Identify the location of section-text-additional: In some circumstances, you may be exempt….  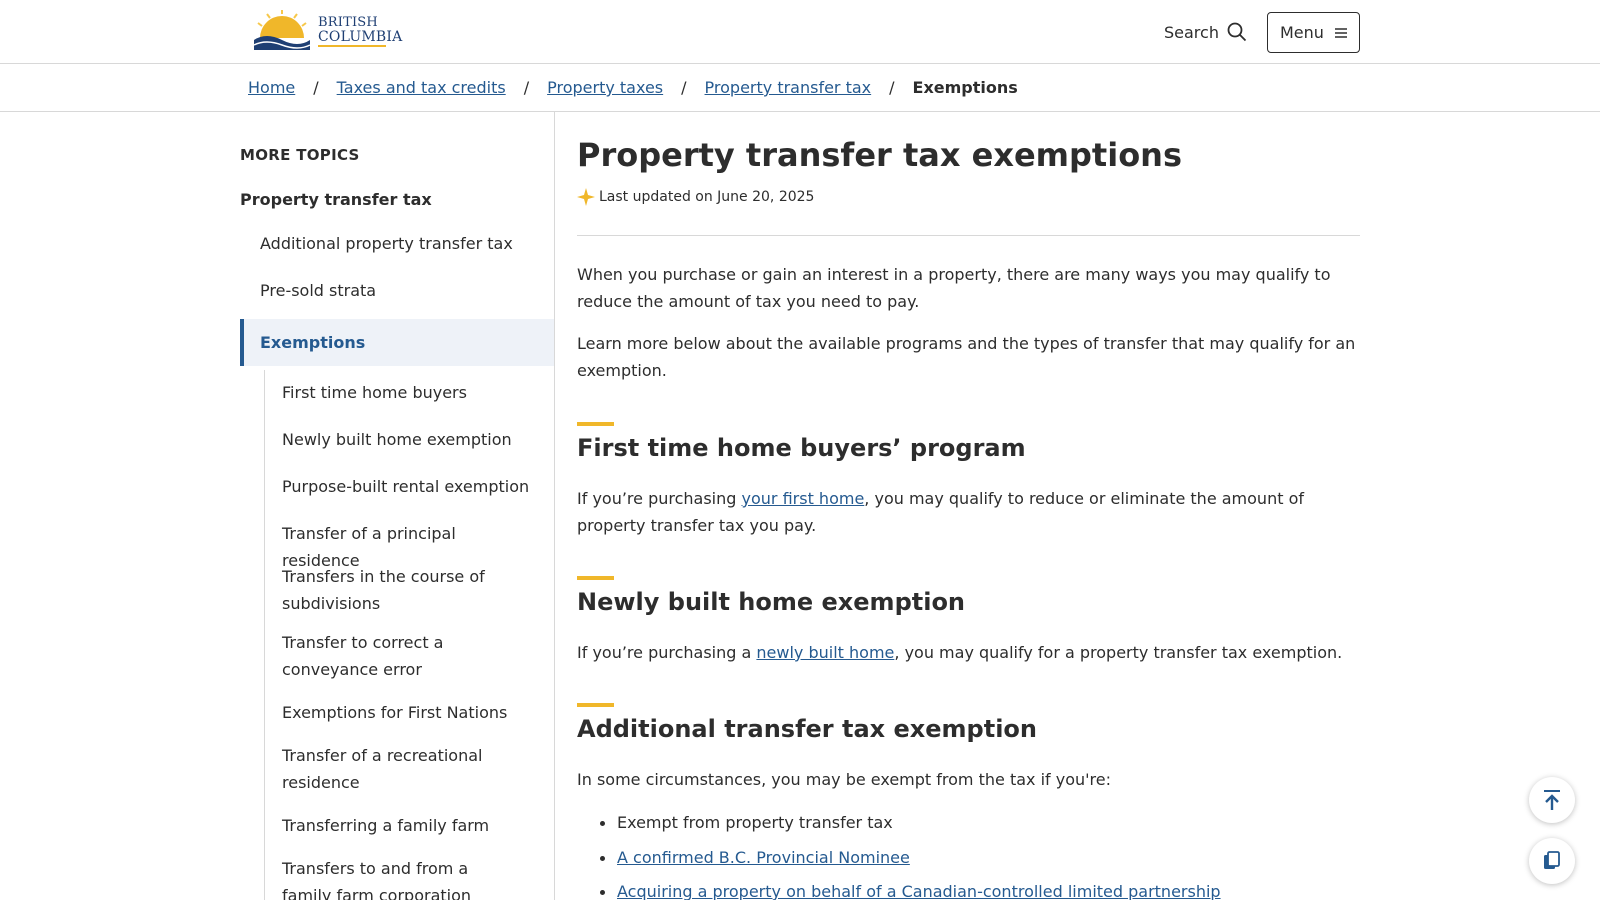
(844, 779).